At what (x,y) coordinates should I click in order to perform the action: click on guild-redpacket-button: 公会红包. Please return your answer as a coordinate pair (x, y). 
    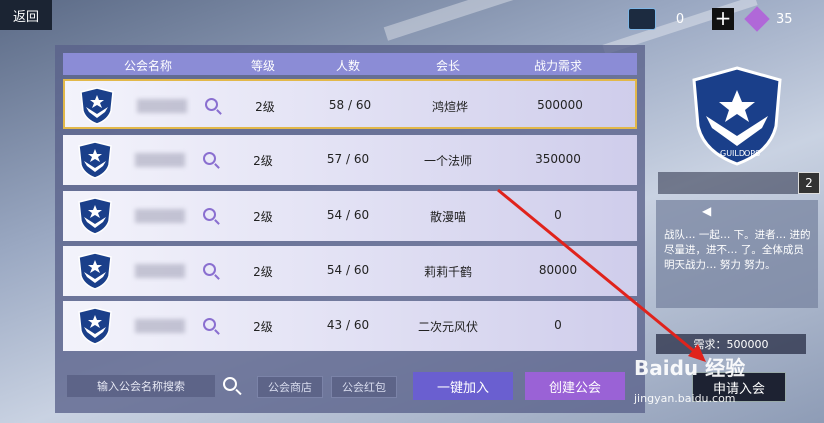
    Looking at the image, I should click on (364, 387).